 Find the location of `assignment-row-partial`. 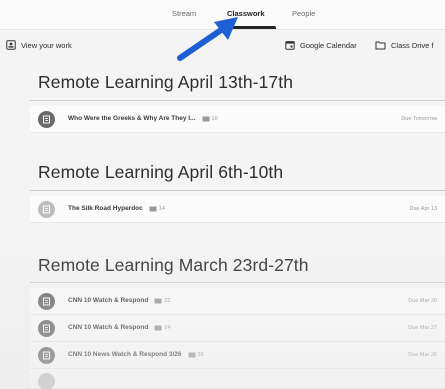

assignment-row-partial is located at coordinates (237, 379).